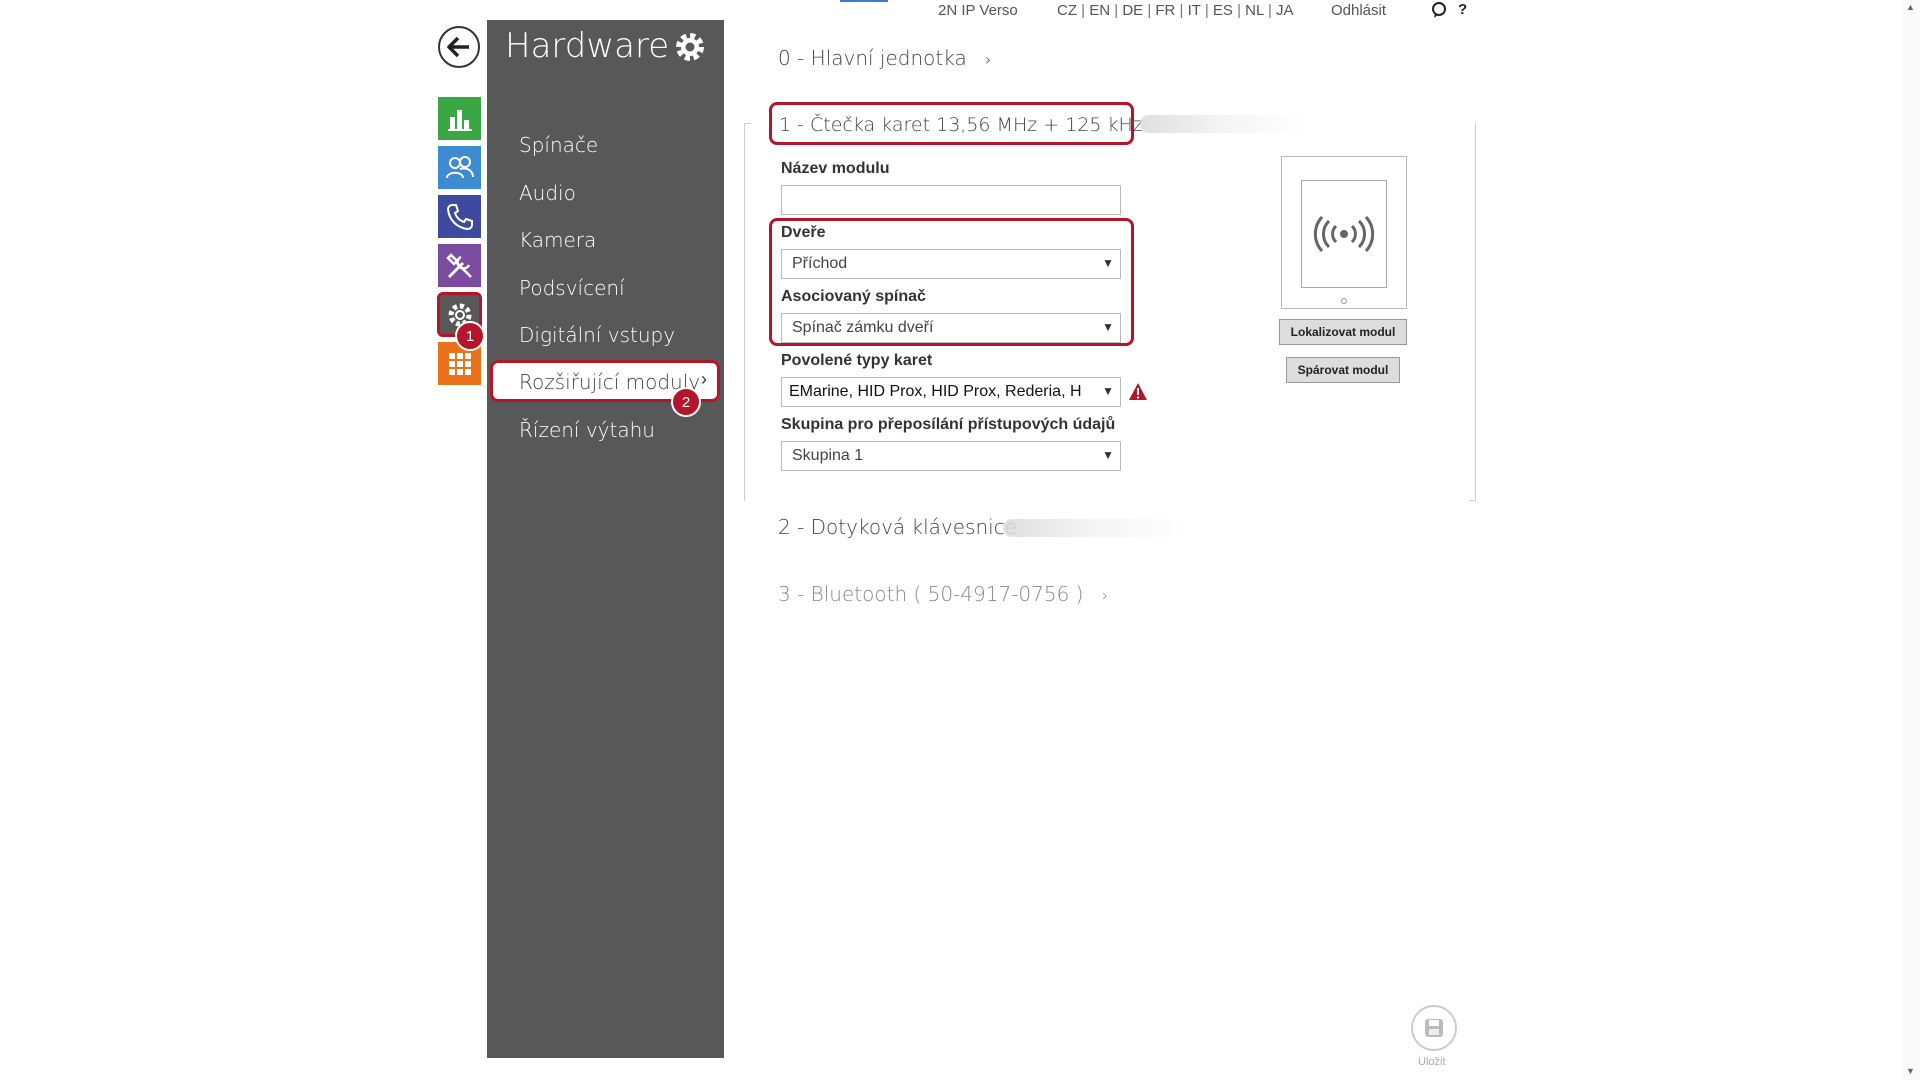 The height and width of the screenshot is (1080, 1920). Describe the element at coordinates (828, 455) in the screenshot. I see `group-value: Skupina 1` at that location.